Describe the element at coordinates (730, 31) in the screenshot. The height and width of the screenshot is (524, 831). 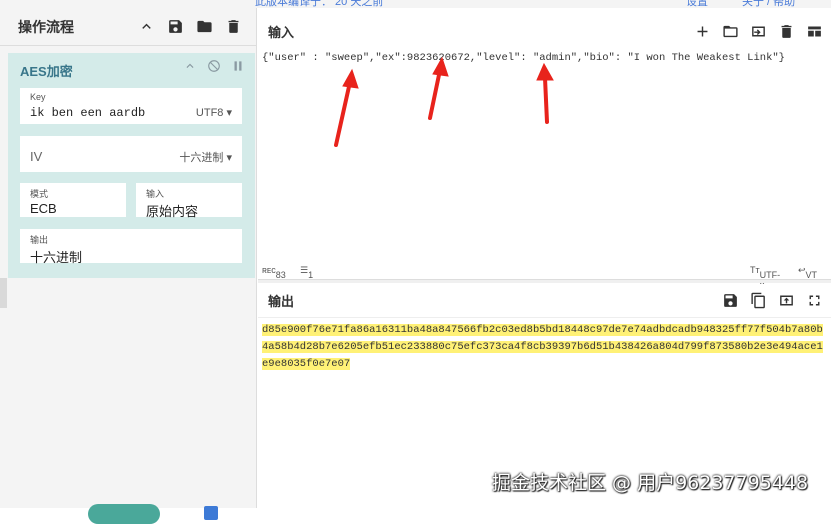
I see `folder-open-icon` at that location.